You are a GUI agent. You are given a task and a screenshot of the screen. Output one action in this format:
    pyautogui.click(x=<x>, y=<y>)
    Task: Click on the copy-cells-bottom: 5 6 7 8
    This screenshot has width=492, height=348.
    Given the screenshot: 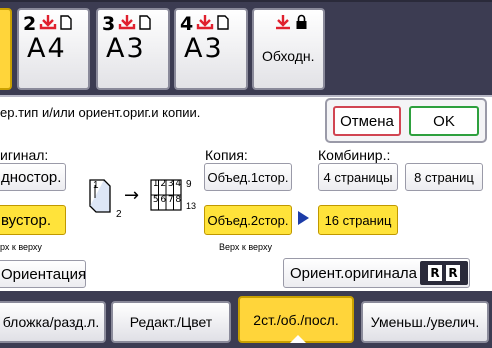 What is the action you would take?
    pyautogui.click(x=167, y=200)
    